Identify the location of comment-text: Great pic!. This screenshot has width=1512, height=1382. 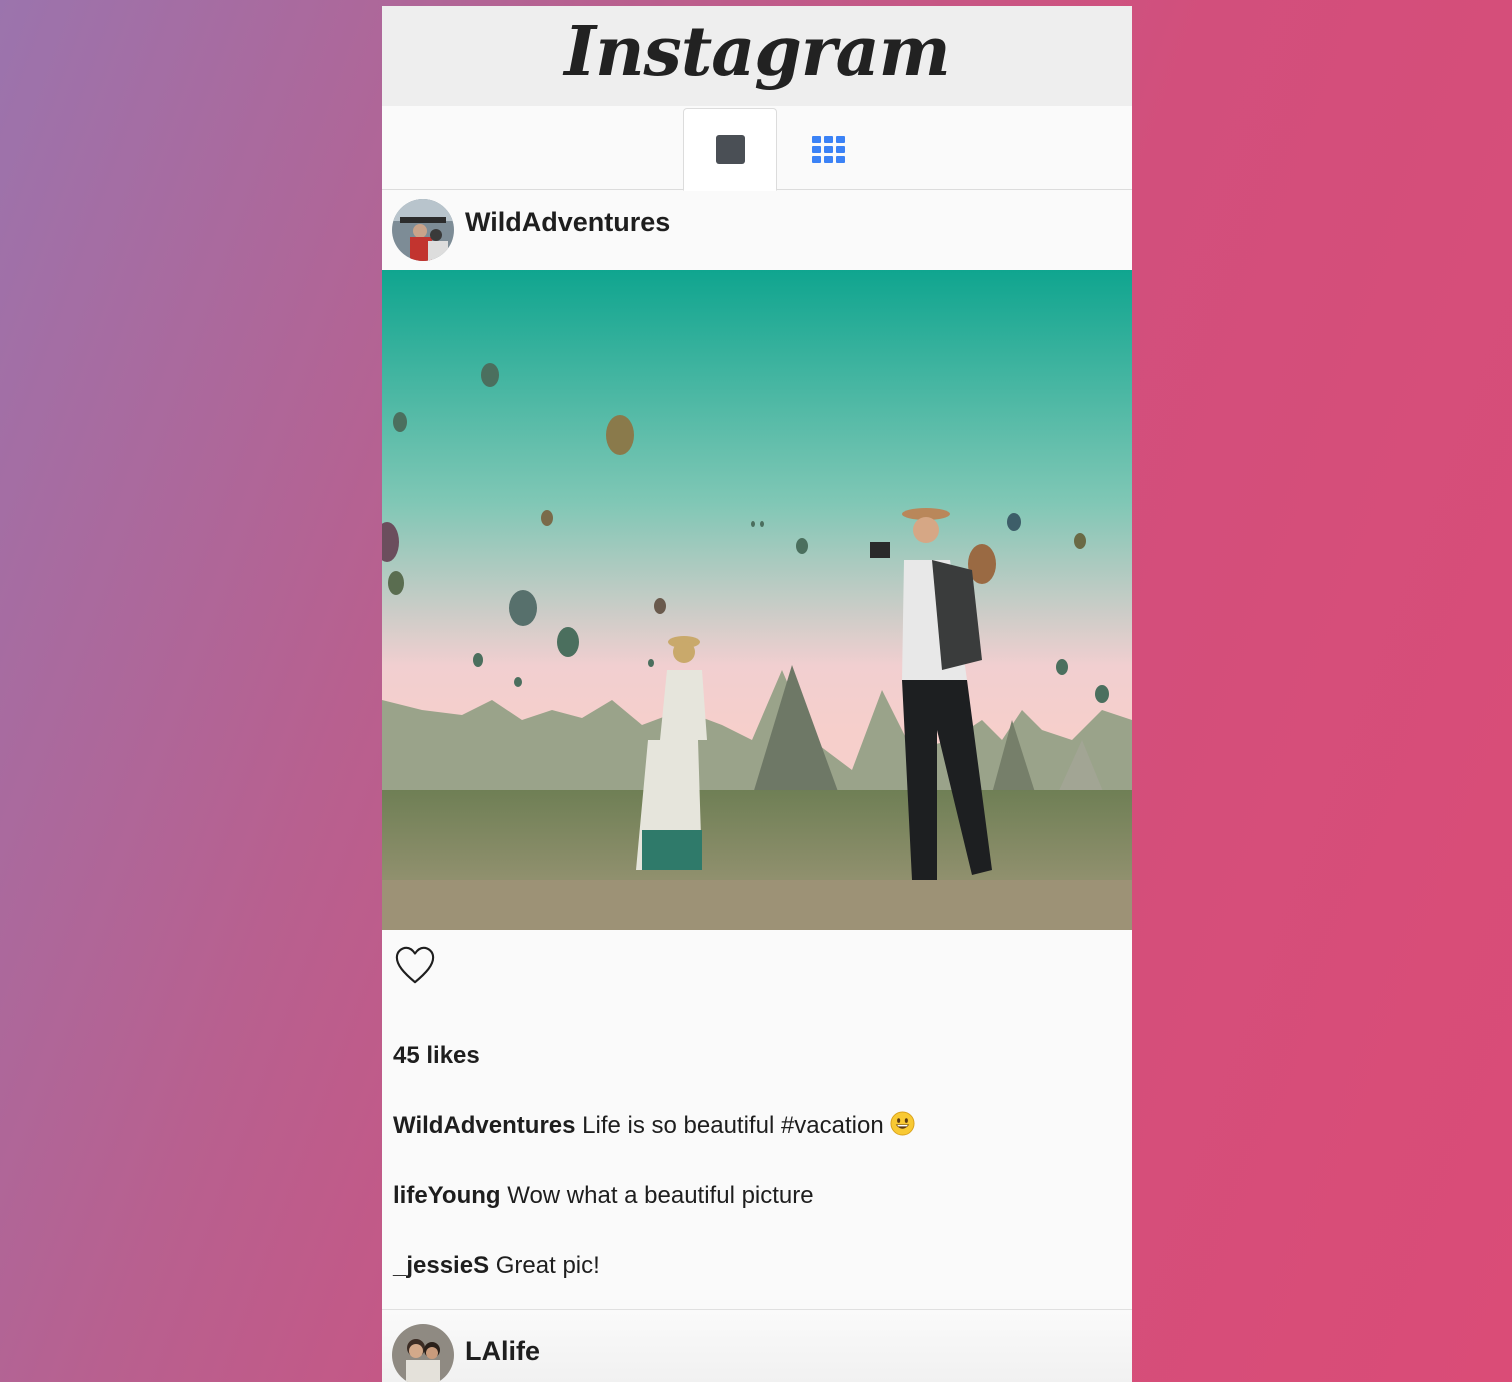
(547, 1265).